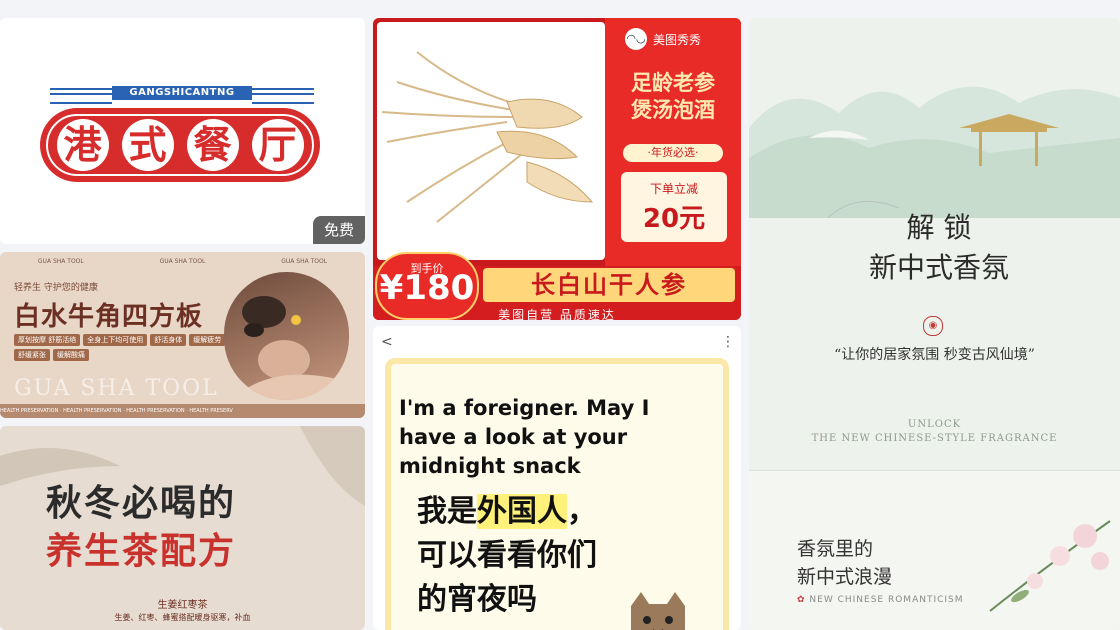  I want to click on logo-char: 式, so click(147, 145).